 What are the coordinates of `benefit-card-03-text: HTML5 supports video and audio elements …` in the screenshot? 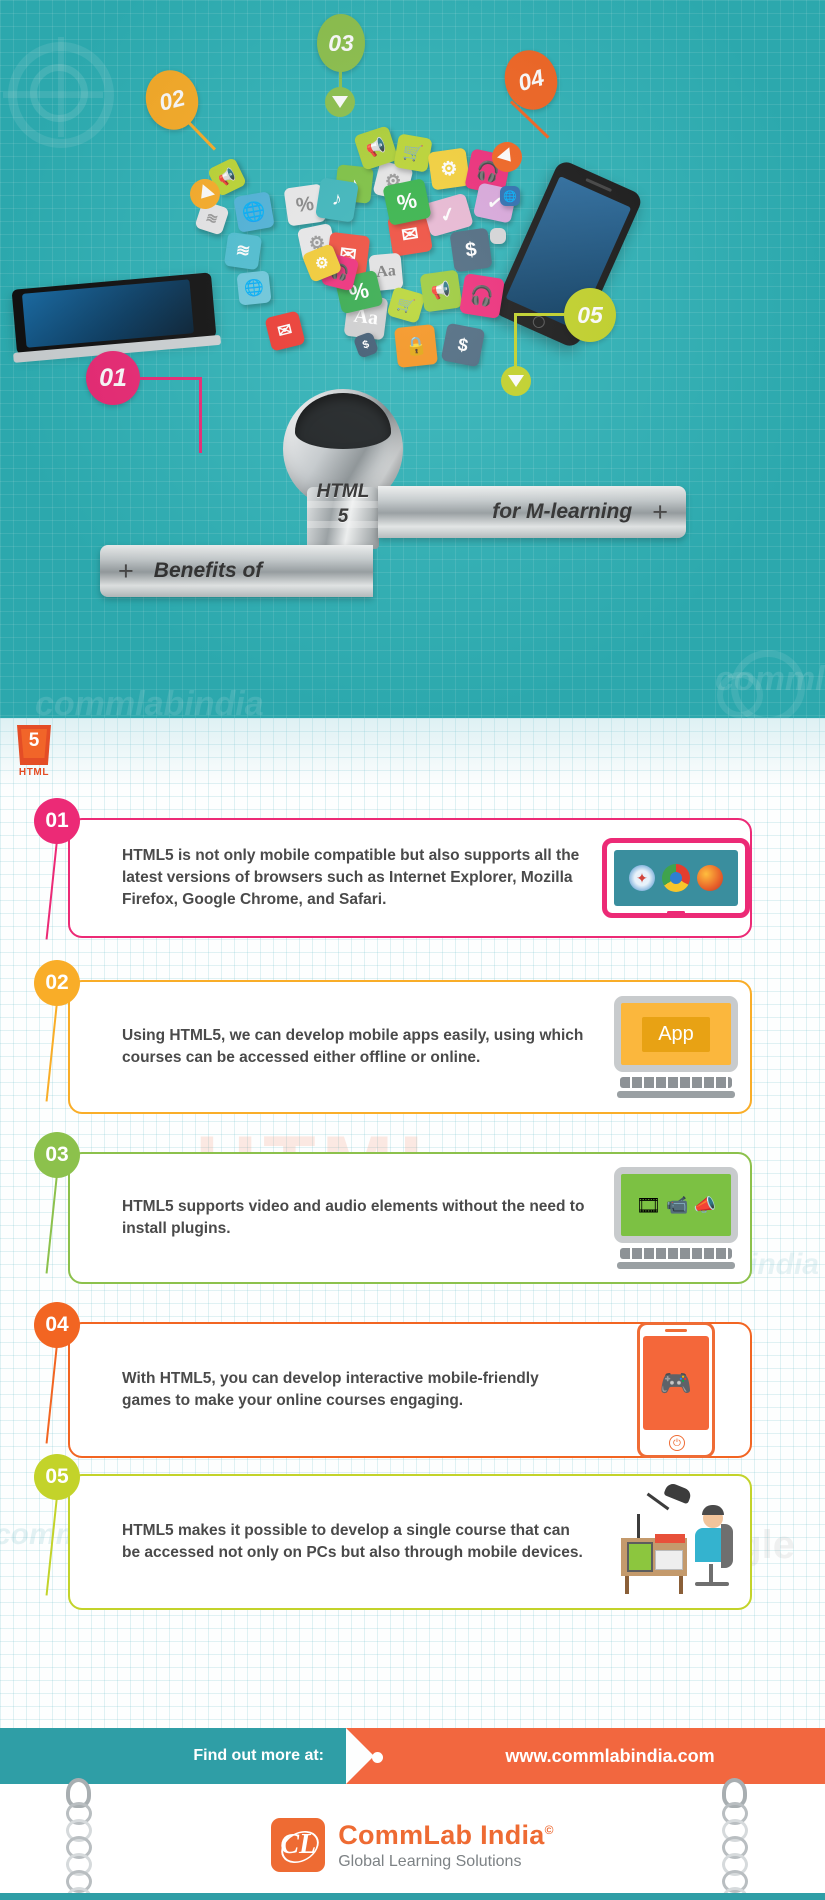 It's located at (353, 1217).